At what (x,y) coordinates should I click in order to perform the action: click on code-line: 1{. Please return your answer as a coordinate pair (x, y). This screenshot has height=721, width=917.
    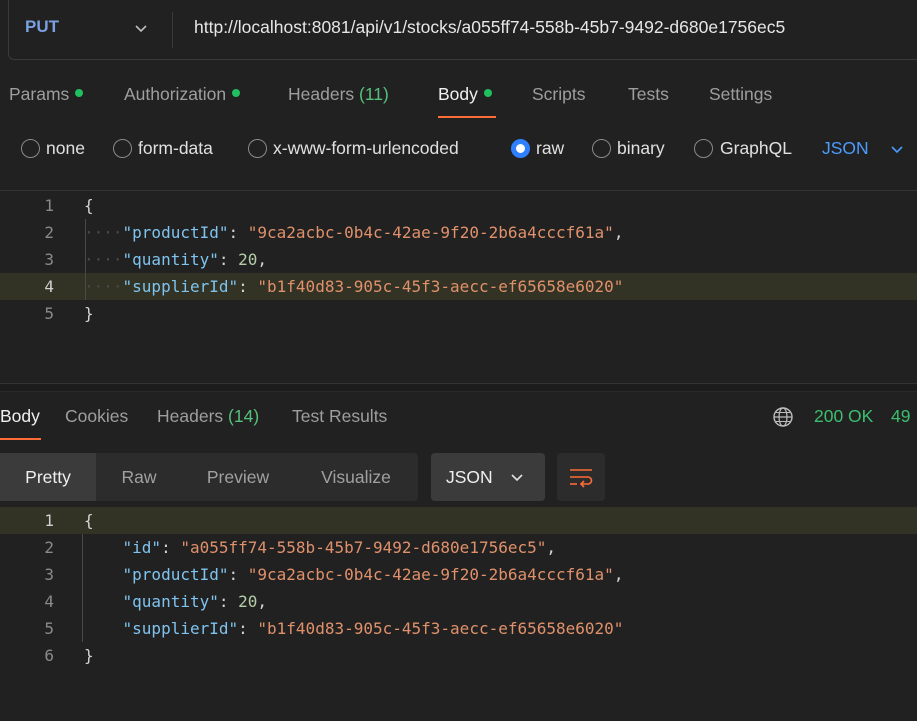
    Looking at the image, I should click on (458, 205).